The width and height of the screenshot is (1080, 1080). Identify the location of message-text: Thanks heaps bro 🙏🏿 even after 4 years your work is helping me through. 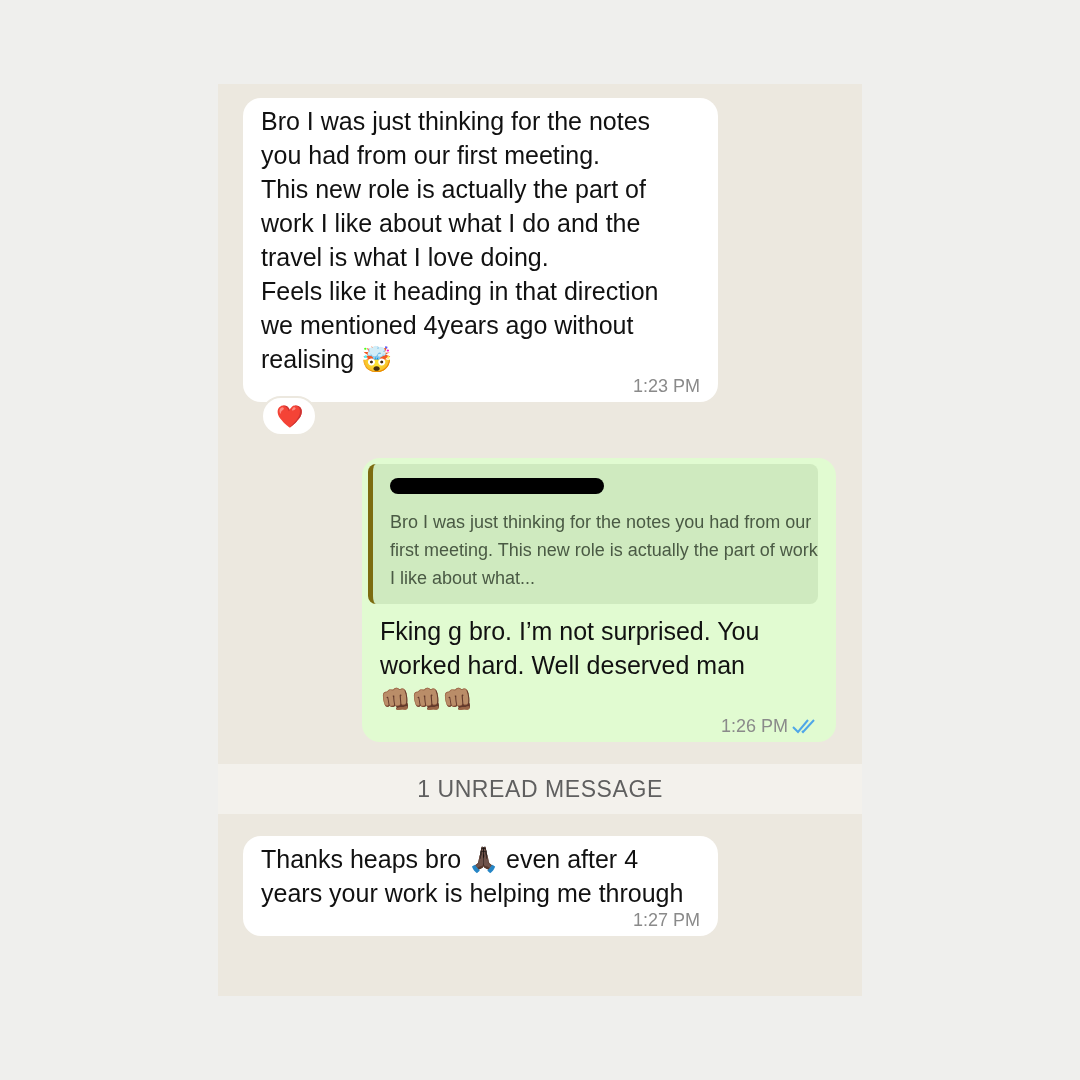
(473, 876).